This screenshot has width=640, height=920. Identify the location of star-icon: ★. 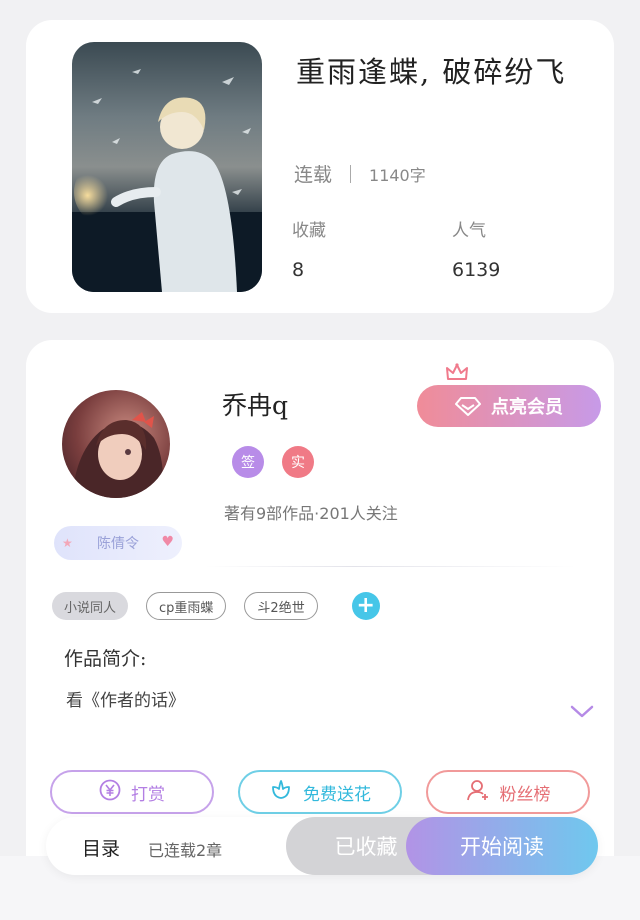
(67, 543).